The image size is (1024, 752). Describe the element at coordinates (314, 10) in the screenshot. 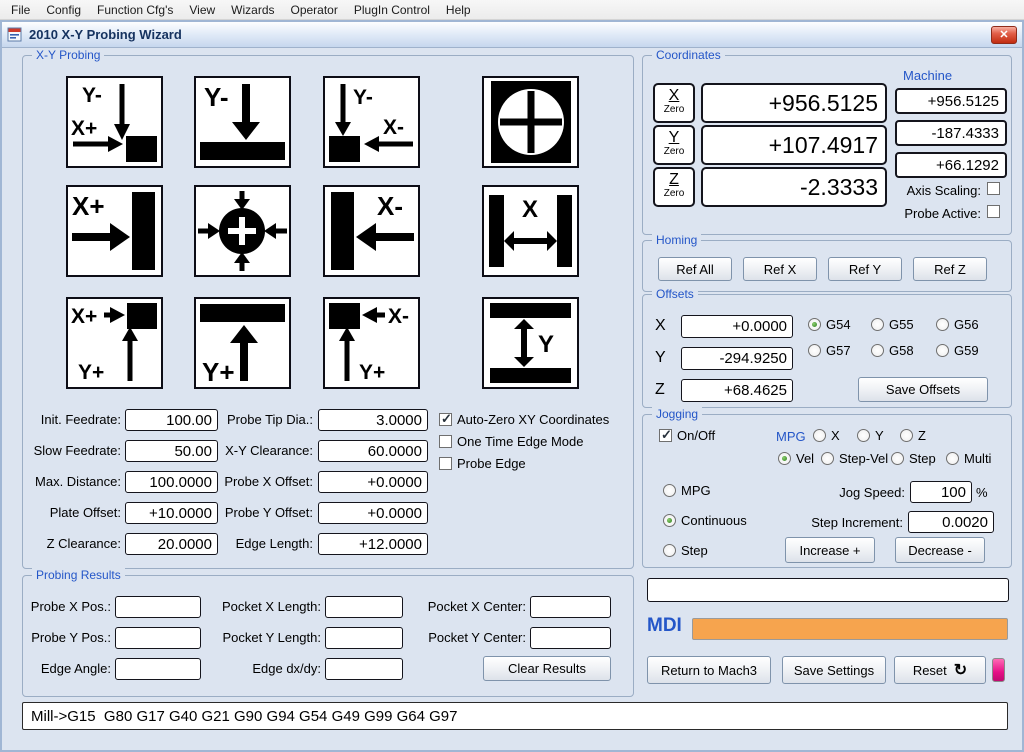

I see `menu-item-operator: Operator` at that location.